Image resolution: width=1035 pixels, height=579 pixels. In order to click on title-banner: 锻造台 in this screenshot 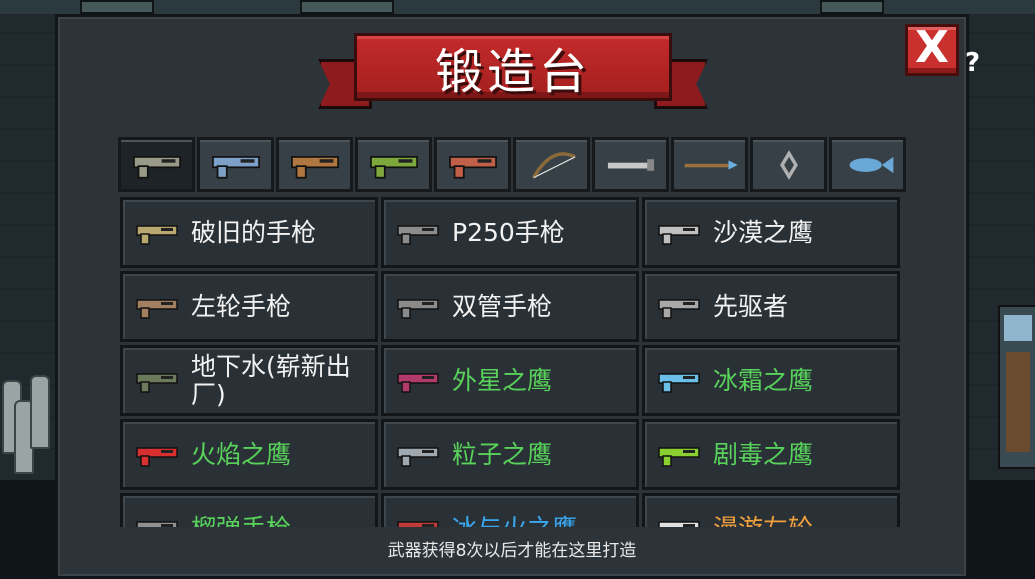, I will do `click(513, 73)`.